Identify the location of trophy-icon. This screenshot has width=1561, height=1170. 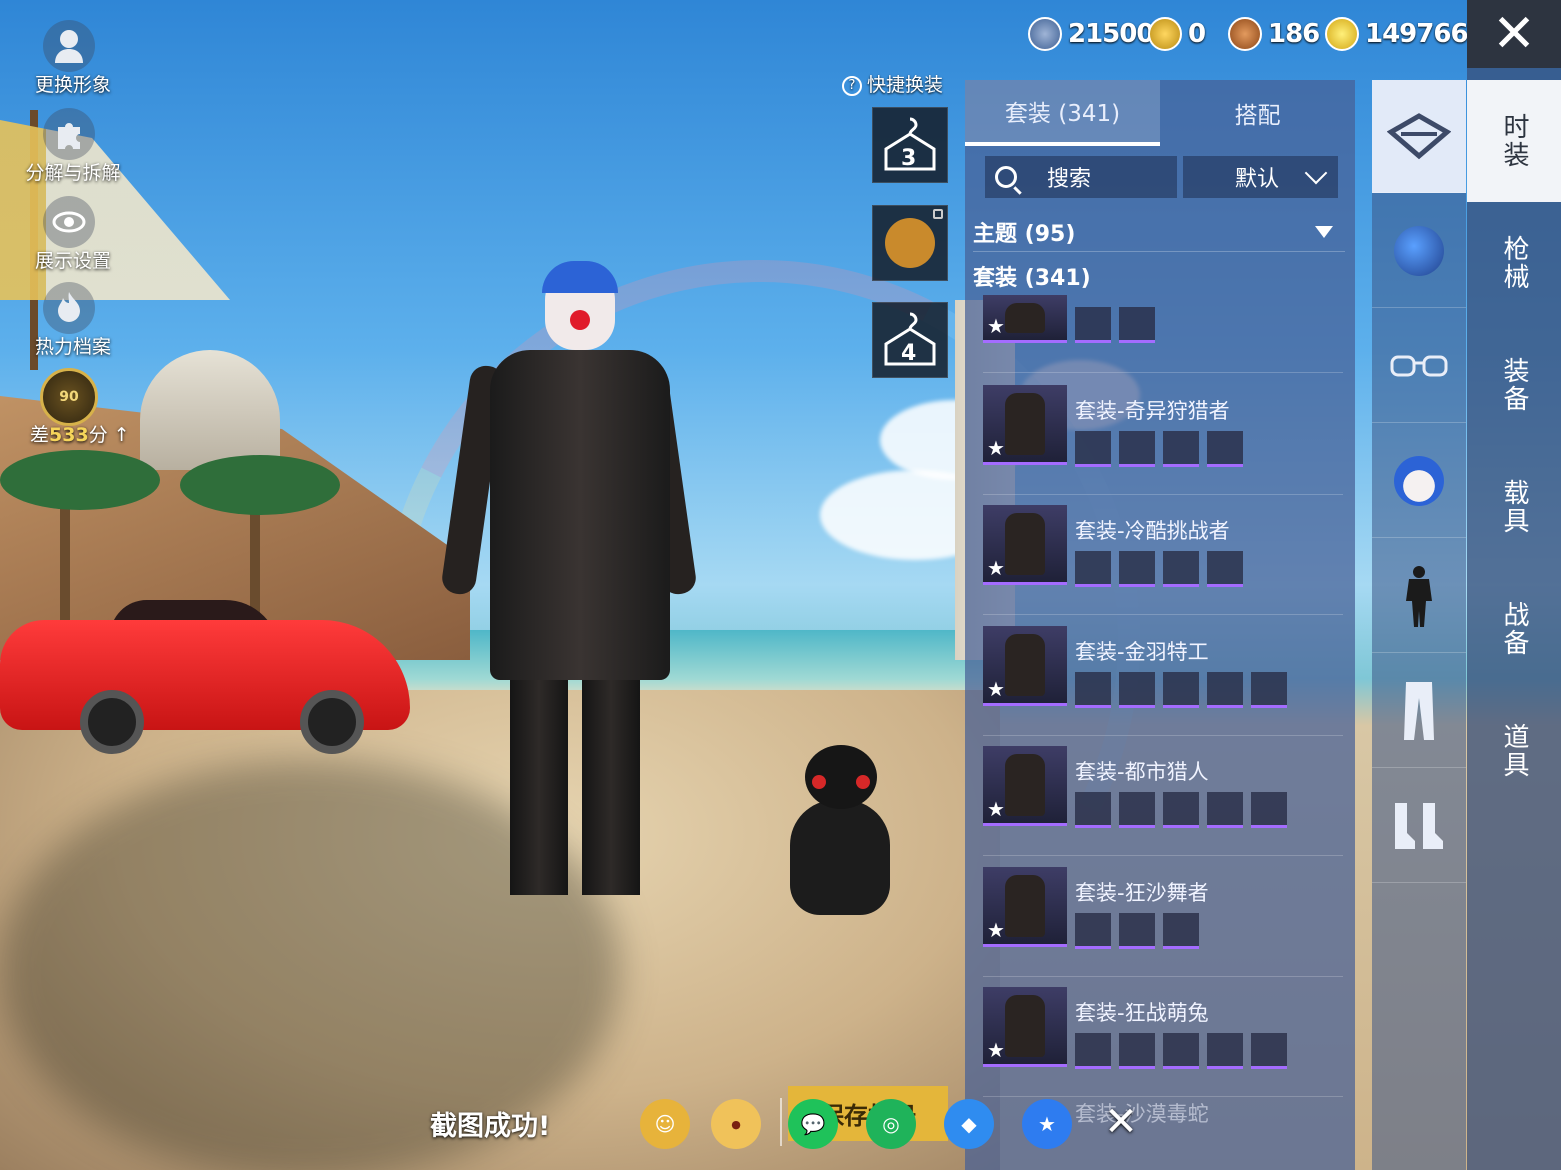
(910, 243).